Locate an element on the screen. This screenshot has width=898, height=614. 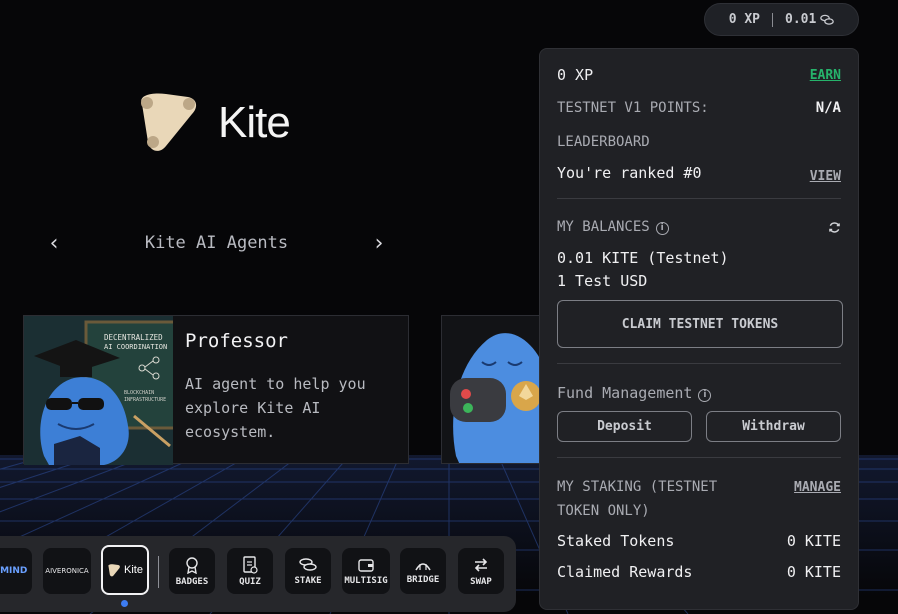
dock-item-stake: STAKE is located at coordinates (308, 571).